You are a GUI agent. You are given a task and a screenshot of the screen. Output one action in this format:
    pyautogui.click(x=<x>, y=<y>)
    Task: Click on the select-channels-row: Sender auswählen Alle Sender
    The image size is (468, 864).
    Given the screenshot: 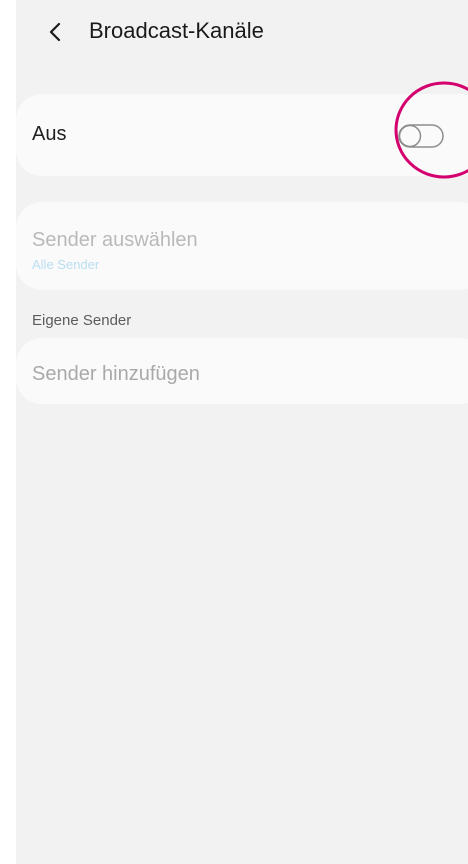 What is the action you would take?
    pyautogui.click(x=242, y=246)
    